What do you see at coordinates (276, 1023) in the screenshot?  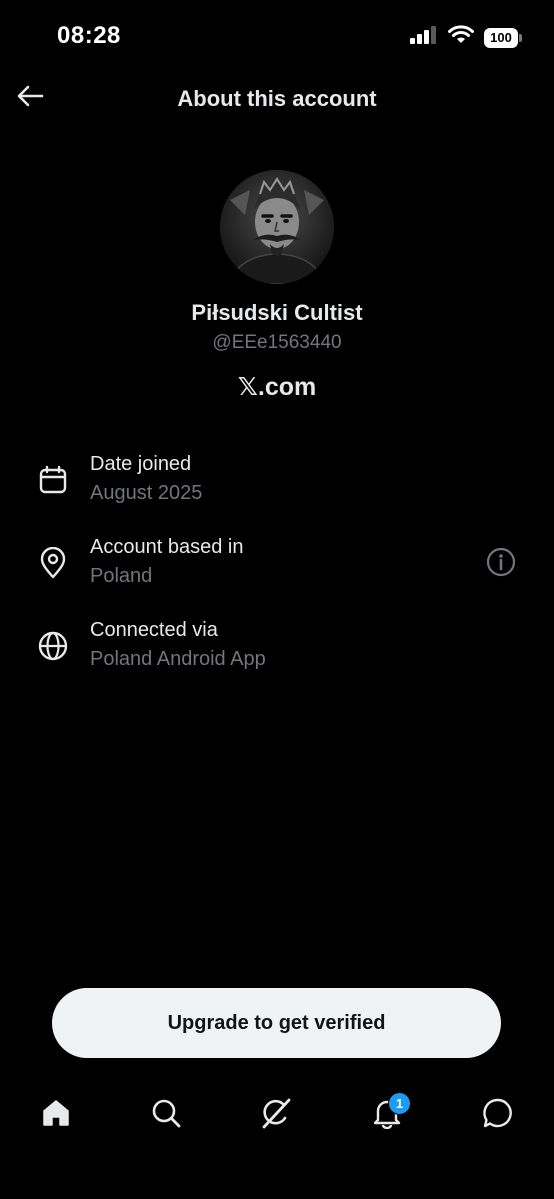 I see `upgrade-verified-button: Upgrade to get verified` at bounding box center [276, 1023].